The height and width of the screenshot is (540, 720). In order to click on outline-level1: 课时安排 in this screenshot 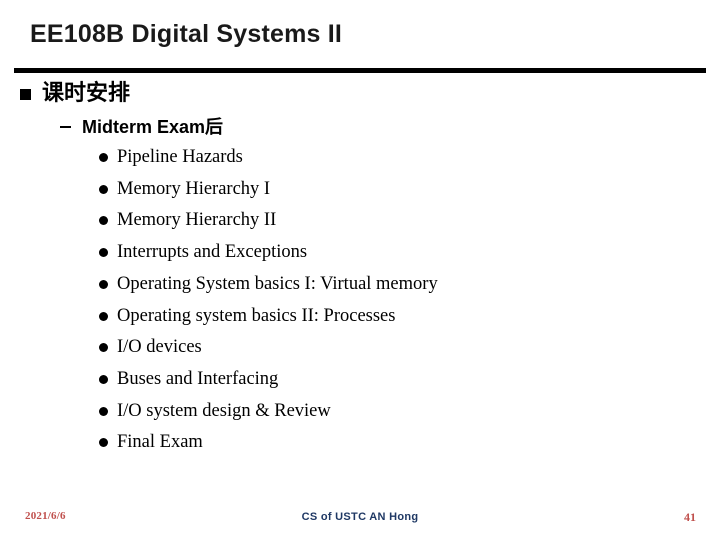, I will do `click(369, 93)`.